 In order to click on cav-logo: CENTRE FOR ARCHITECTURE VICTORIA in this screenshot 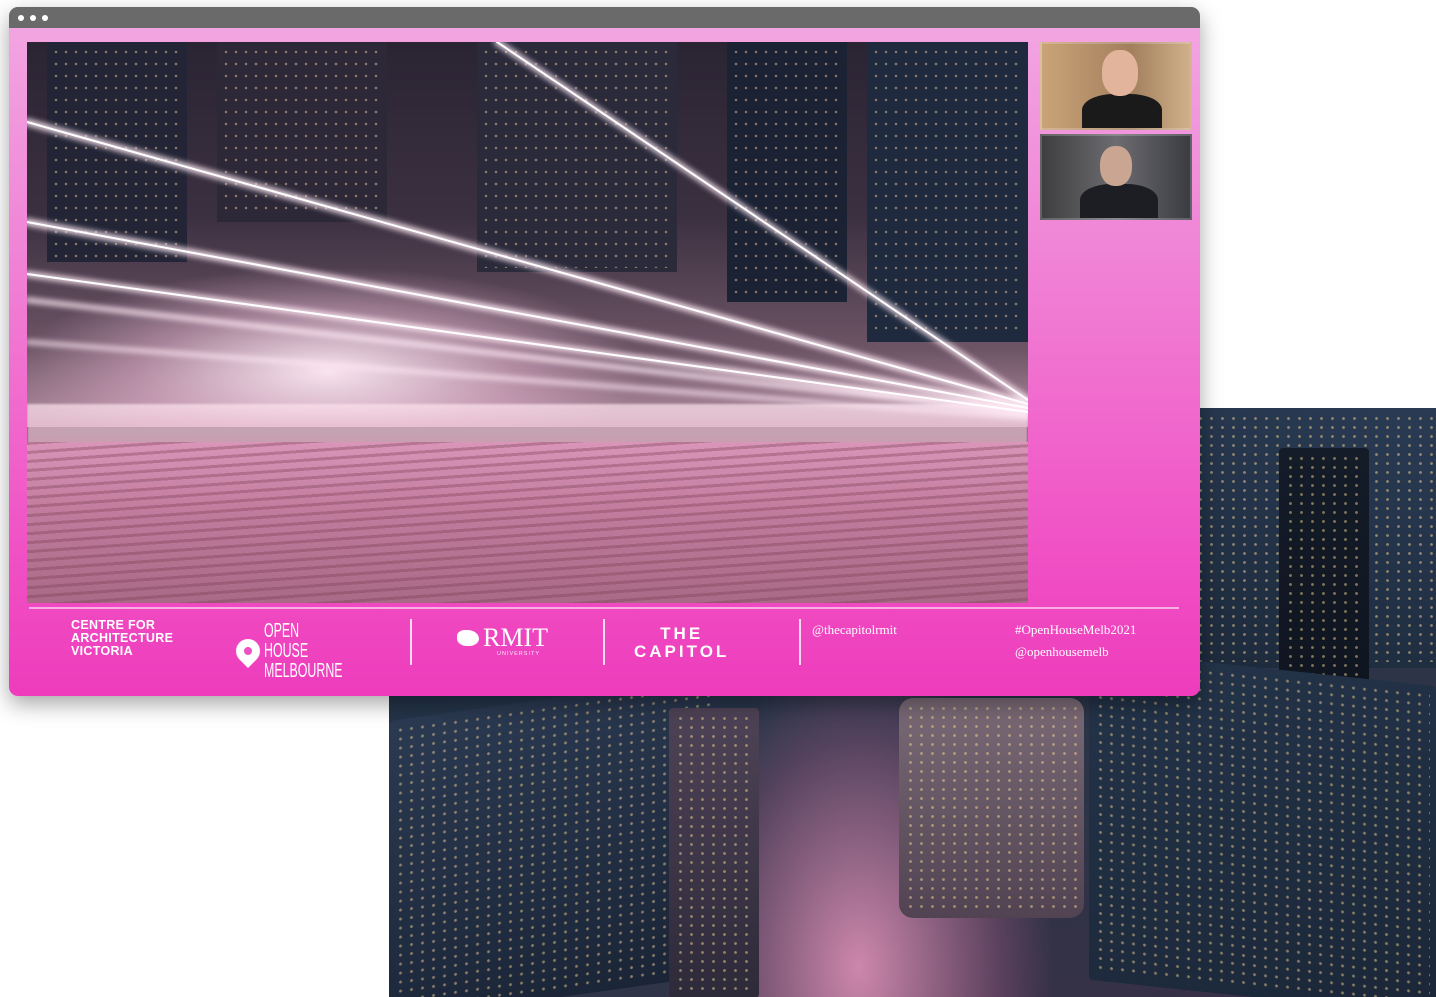, I will do `click(122, 638)`.